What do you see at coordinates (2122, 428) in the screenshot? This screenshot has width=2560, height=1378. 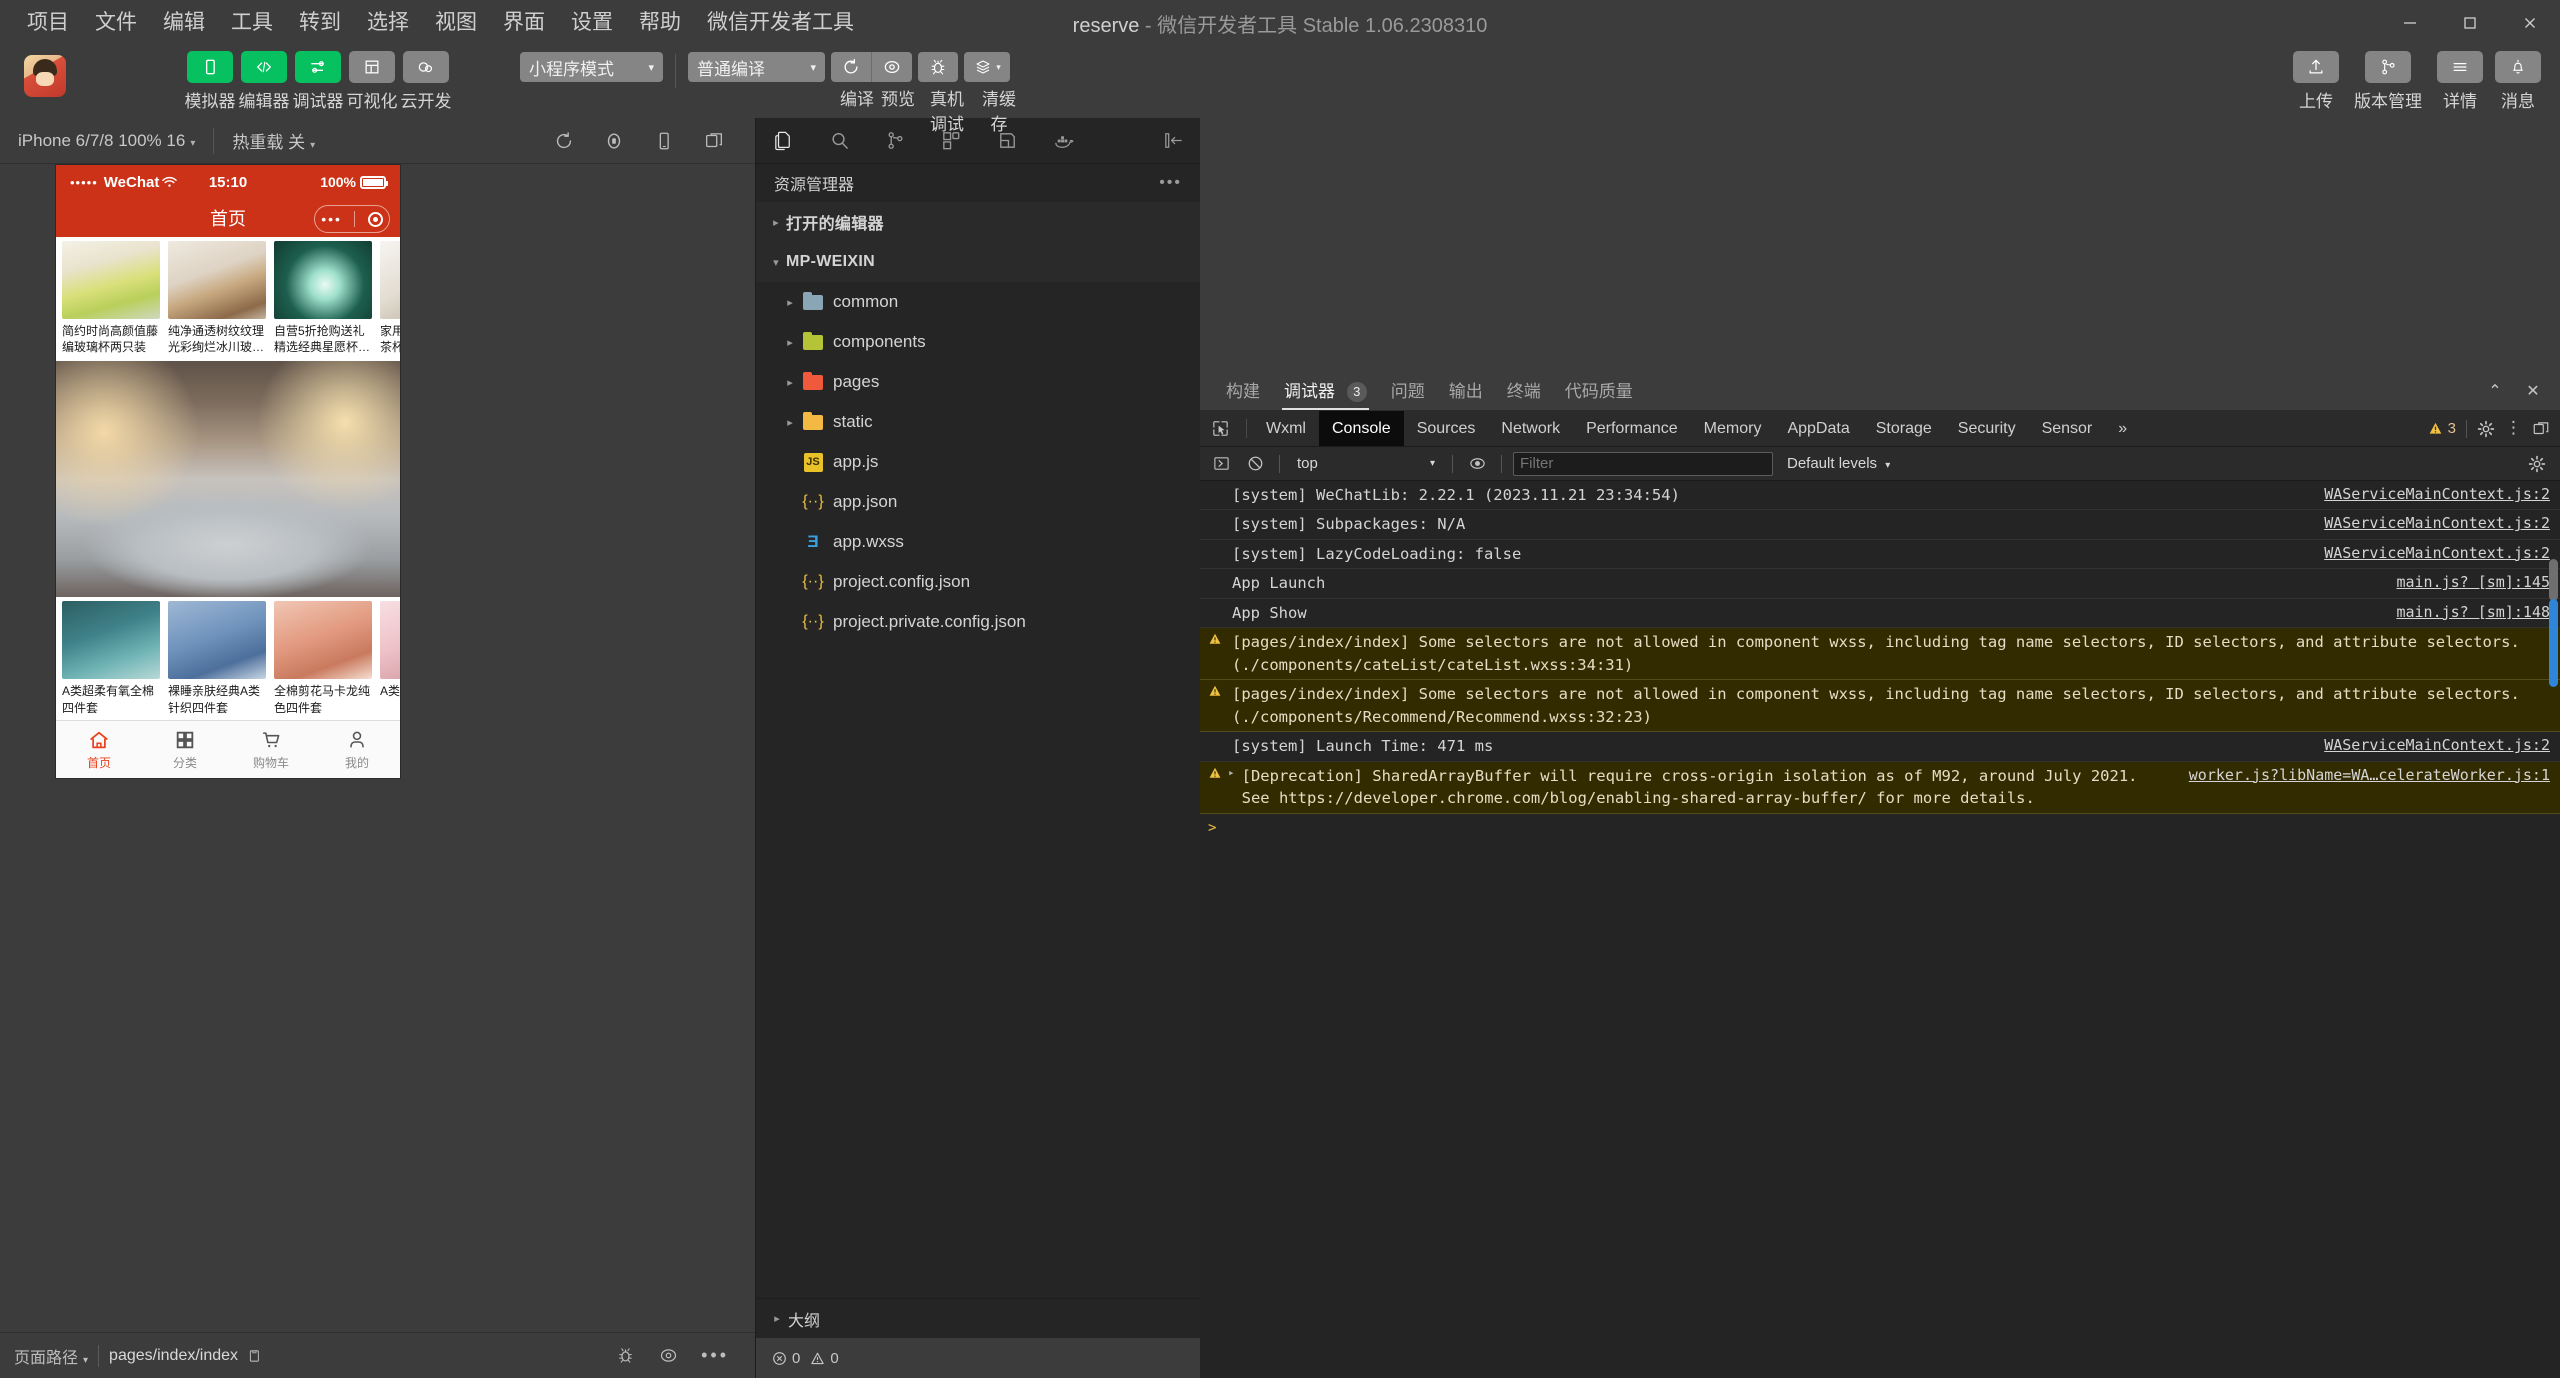 I see `chrome-tabs-overflow: »` at bounding box center [2122, 428].